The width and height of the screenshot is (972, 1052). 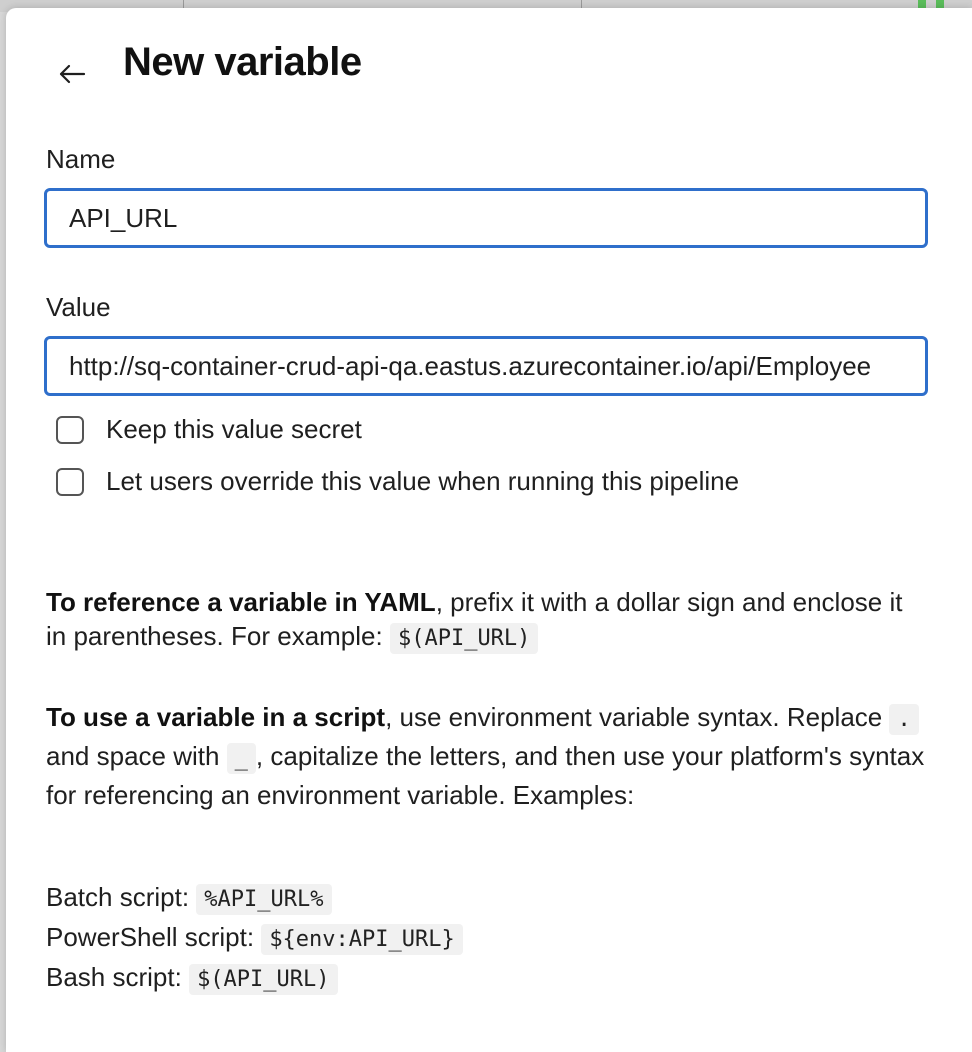 I want to click on powershell-example: PowerShell script: ${env:API_URL}, so click(x=254, y=938).